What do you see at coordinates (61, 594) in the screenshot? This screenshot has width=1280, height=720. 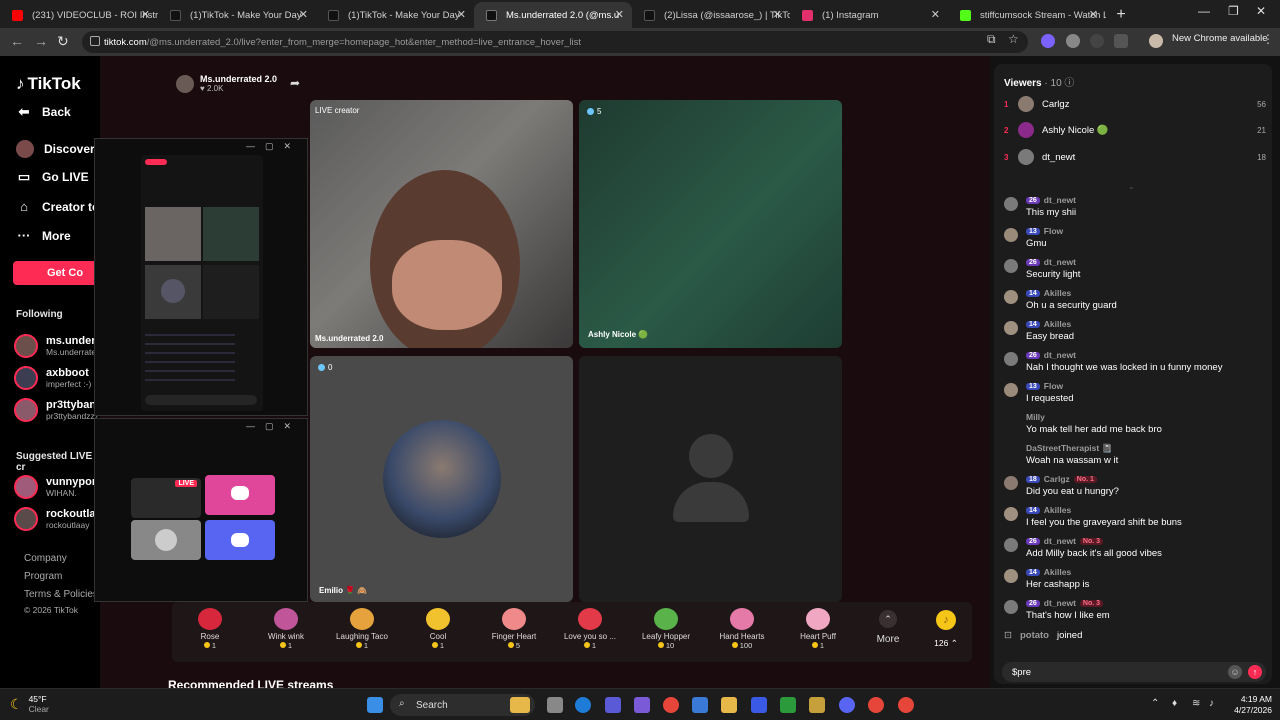 I see `footer-link-terms: Terms & Policies` at bounding box center [61, 594].